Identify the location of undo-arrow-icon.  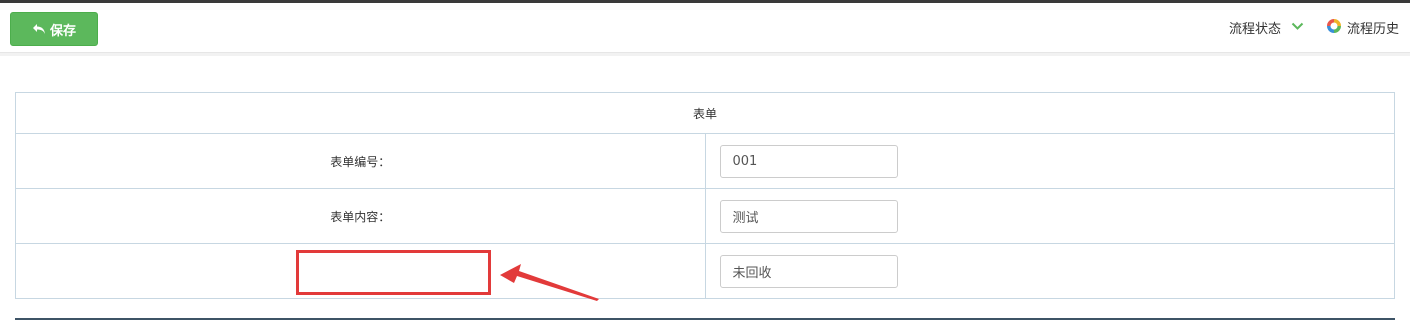
(39, 29).